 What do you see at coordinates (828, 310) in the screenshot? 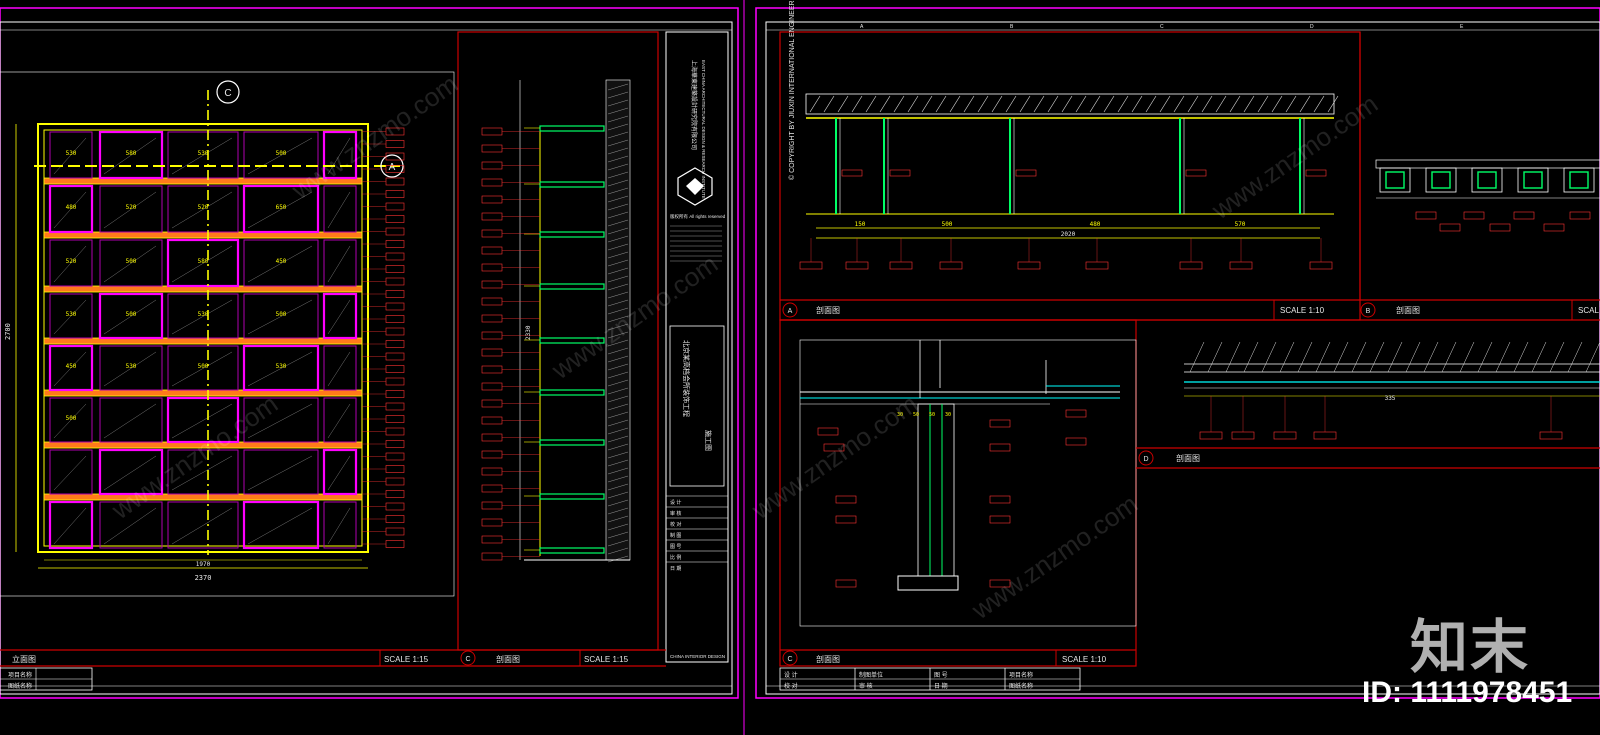
I see `view-a-title: 剖面图` at bounding box center [828, 310].